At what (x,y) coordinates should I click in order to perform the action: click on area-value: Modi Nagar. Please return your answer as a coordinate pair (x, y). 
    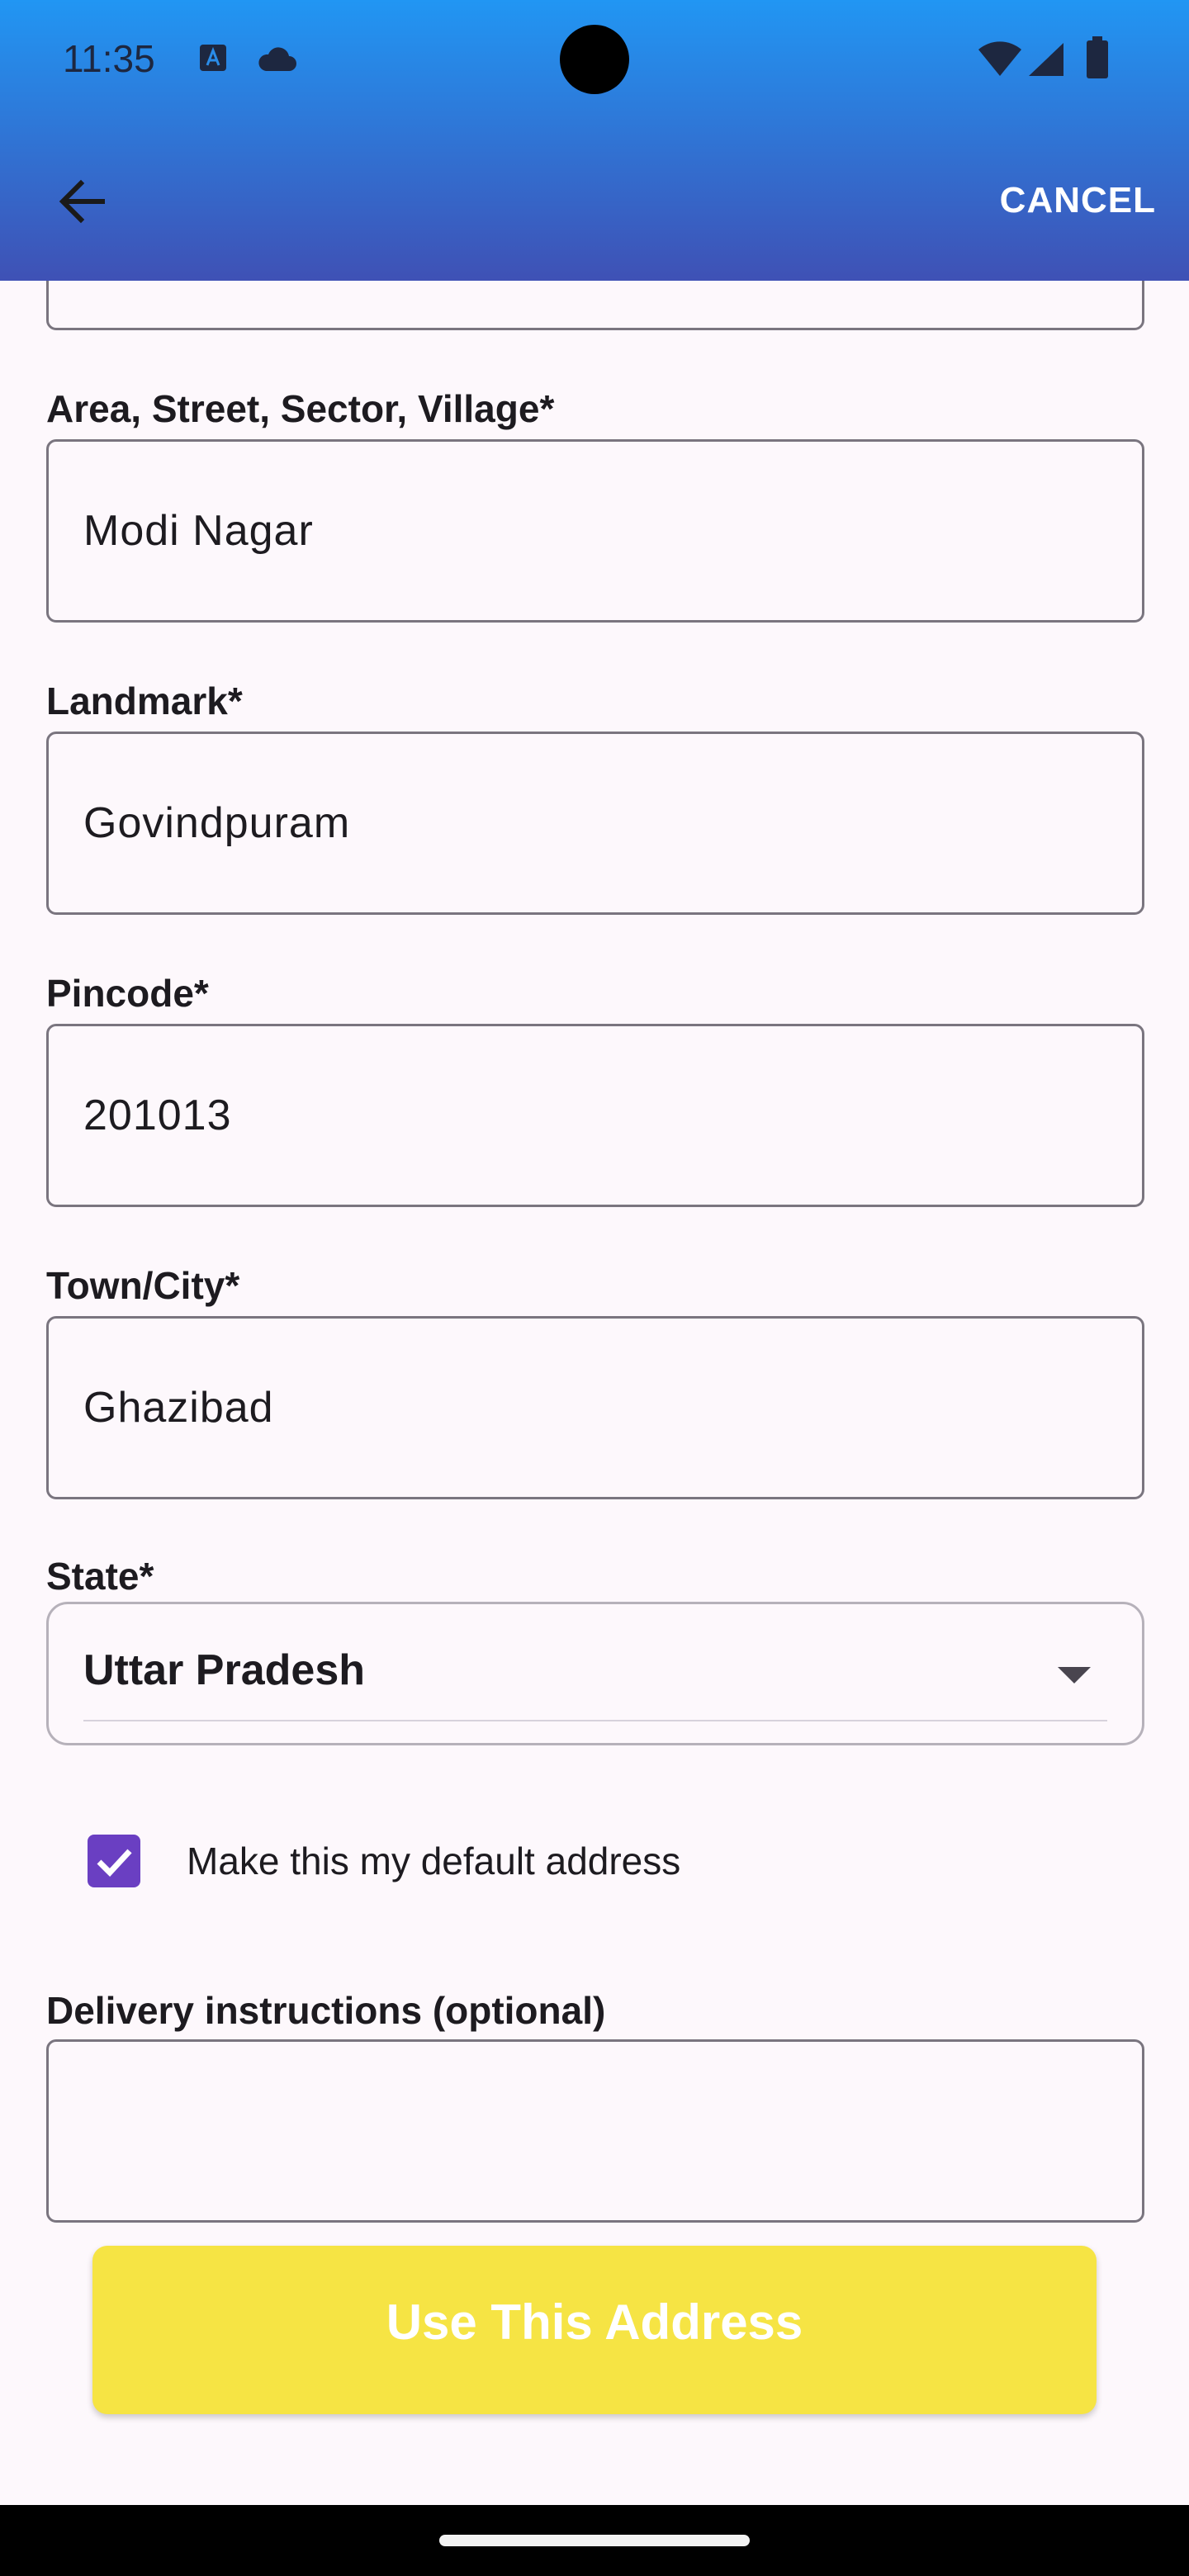
    Looking at the image, I should click on (198, 531).